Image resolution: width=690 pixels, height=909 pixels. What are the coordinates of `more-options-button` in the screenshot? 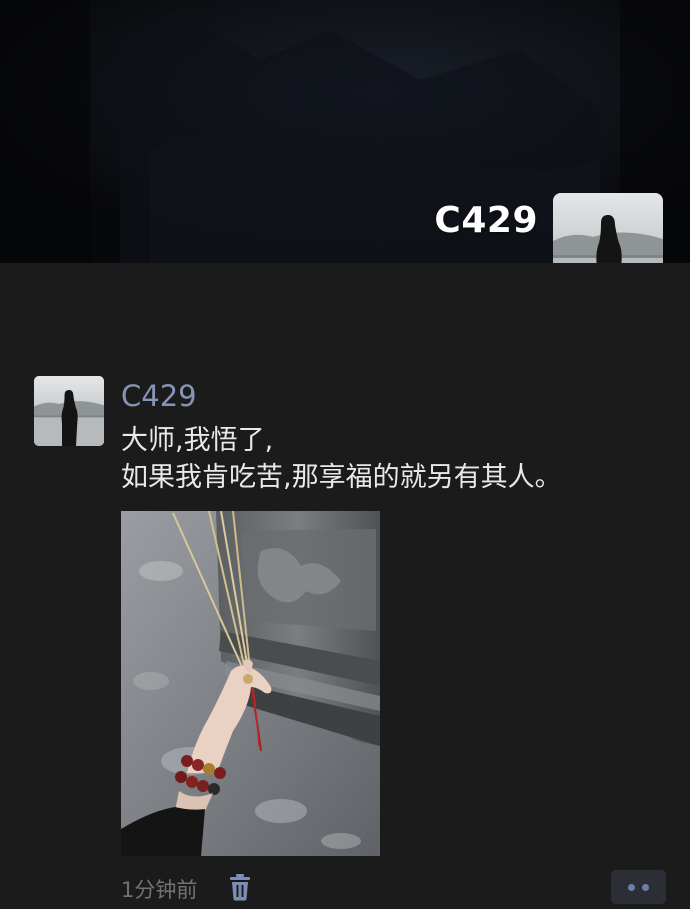 It's located at (638, 887).